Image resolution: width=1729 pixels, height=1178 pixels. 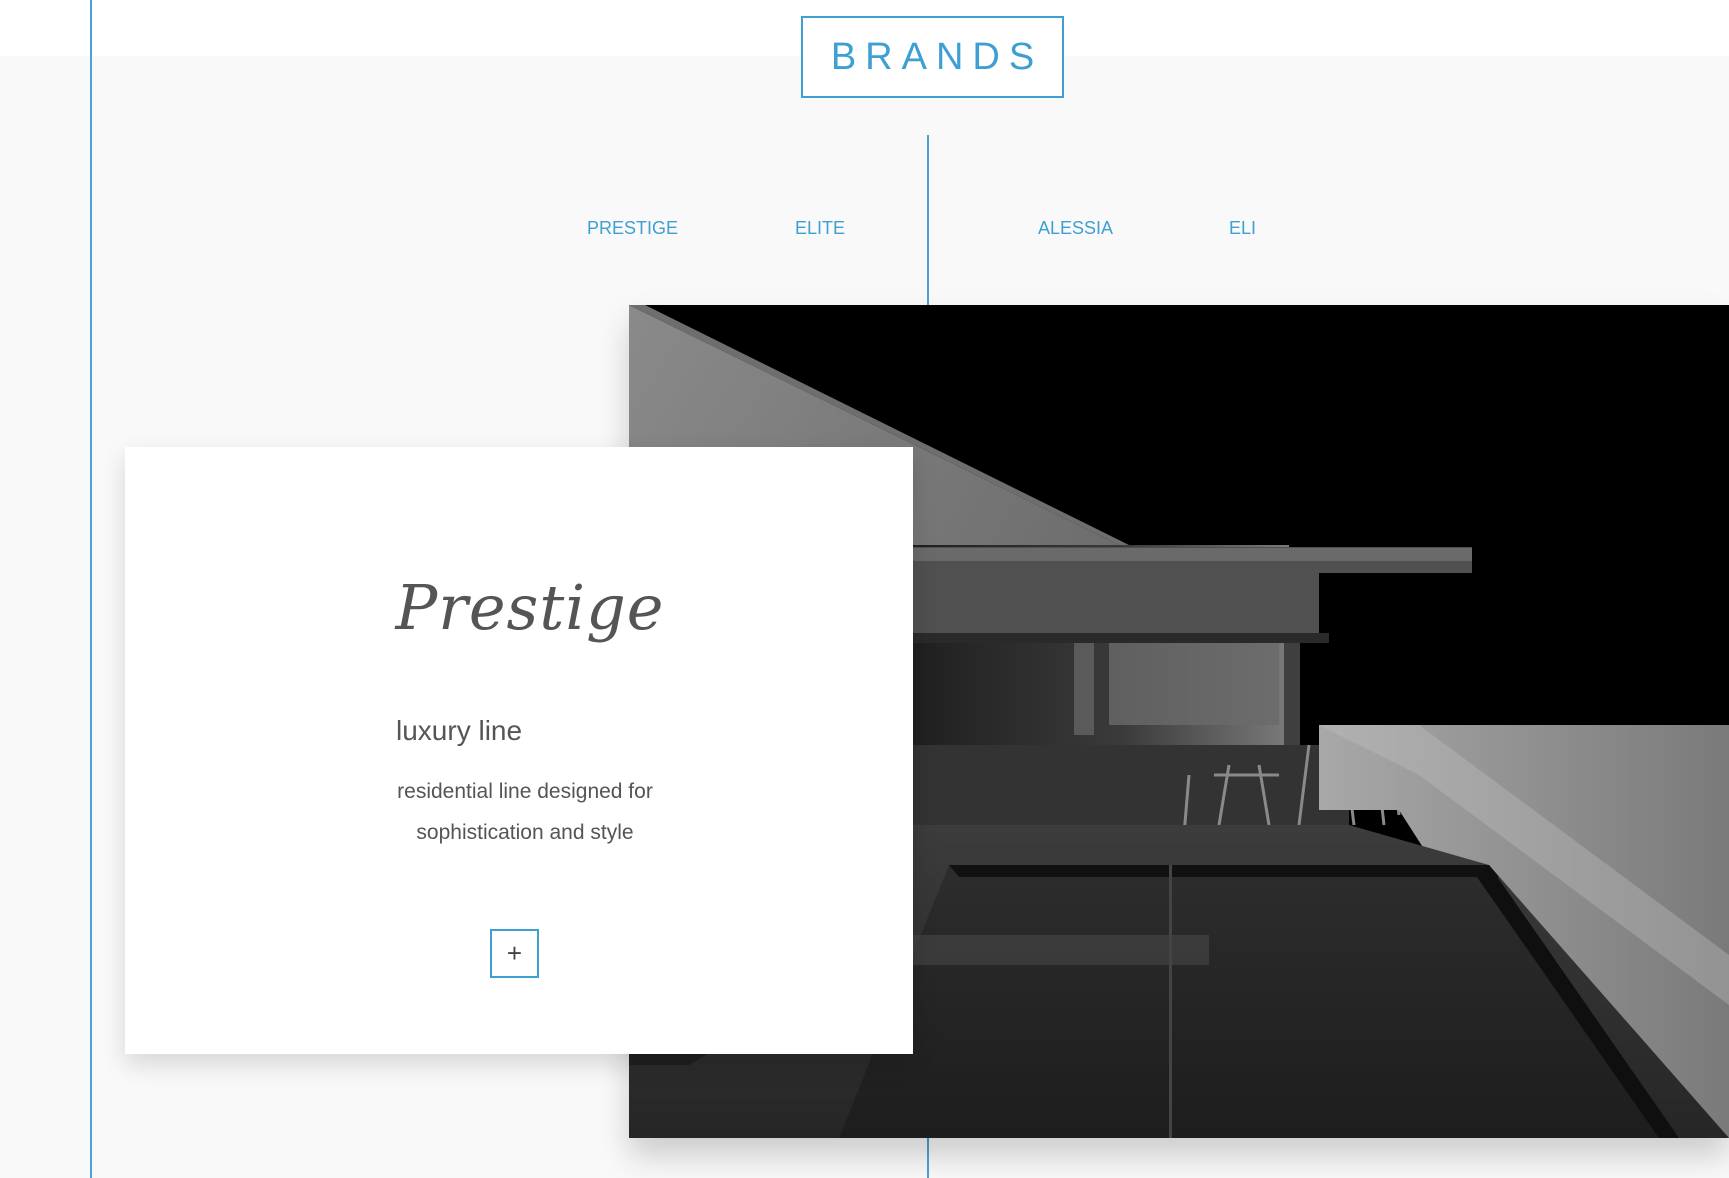 I want to click on card-subtitle: luxury line, so click(x=459, y=730).